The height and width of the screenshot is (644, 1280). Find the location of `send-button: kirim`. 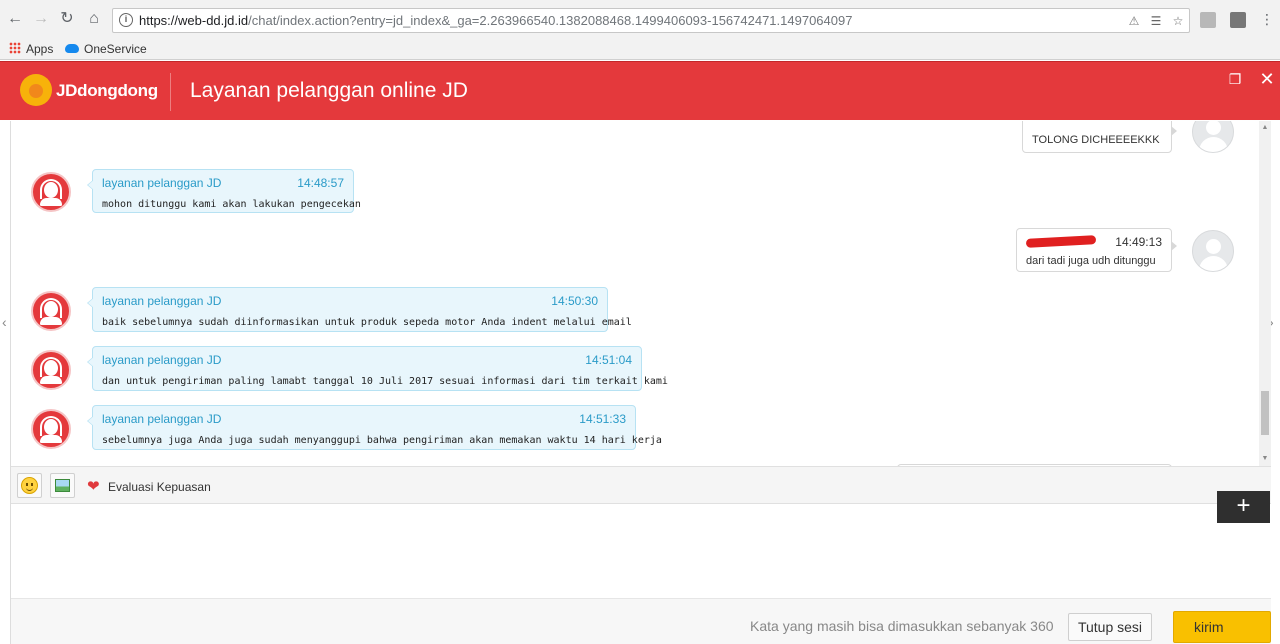

send-button: kirim is located at coordinates (1222, 627).